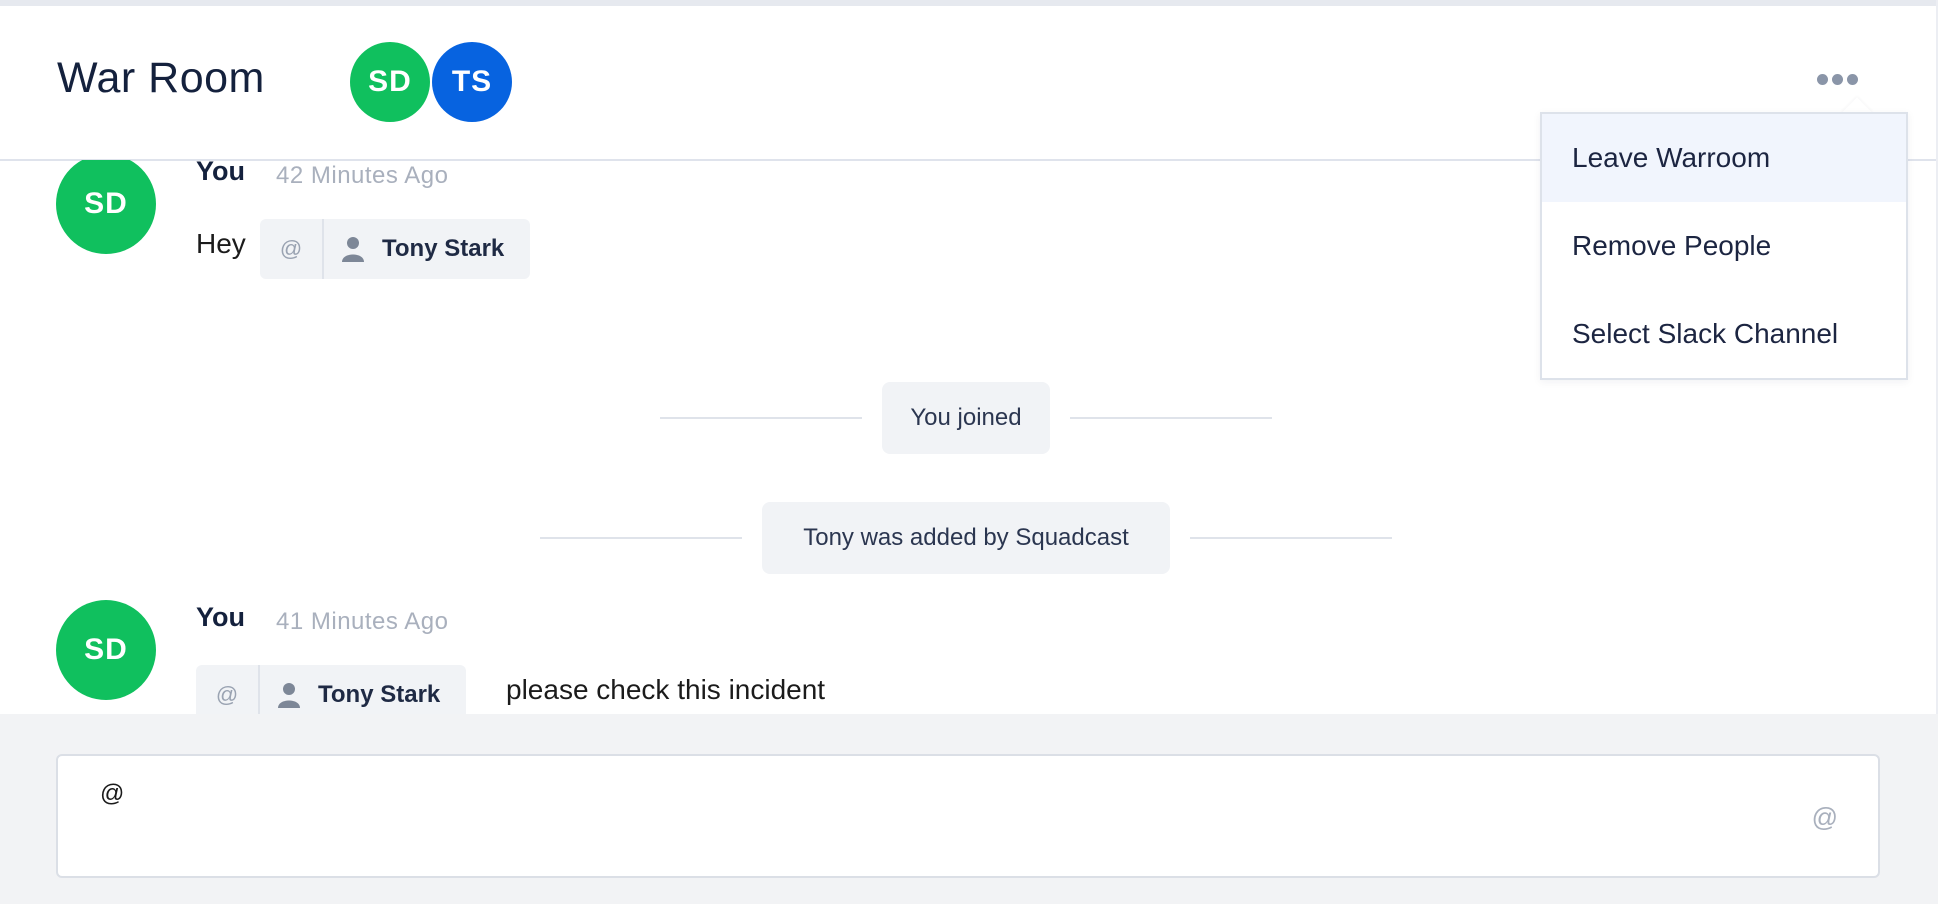 This screenshot has height=904, width=1938. I want to click on page-title: War Room, so click(161, 78).